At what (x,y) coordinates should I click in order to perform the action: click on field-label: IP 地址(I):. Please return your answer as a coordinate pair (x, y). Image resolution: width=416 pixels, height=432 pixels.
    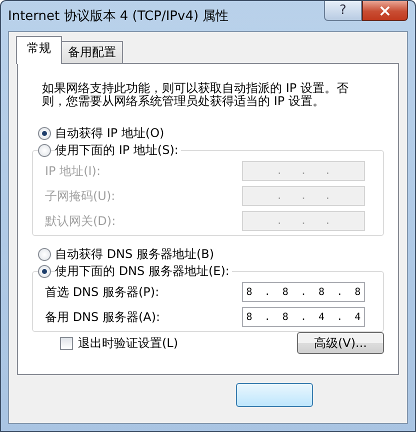
    Looking at the image, I should click on (73, 171).